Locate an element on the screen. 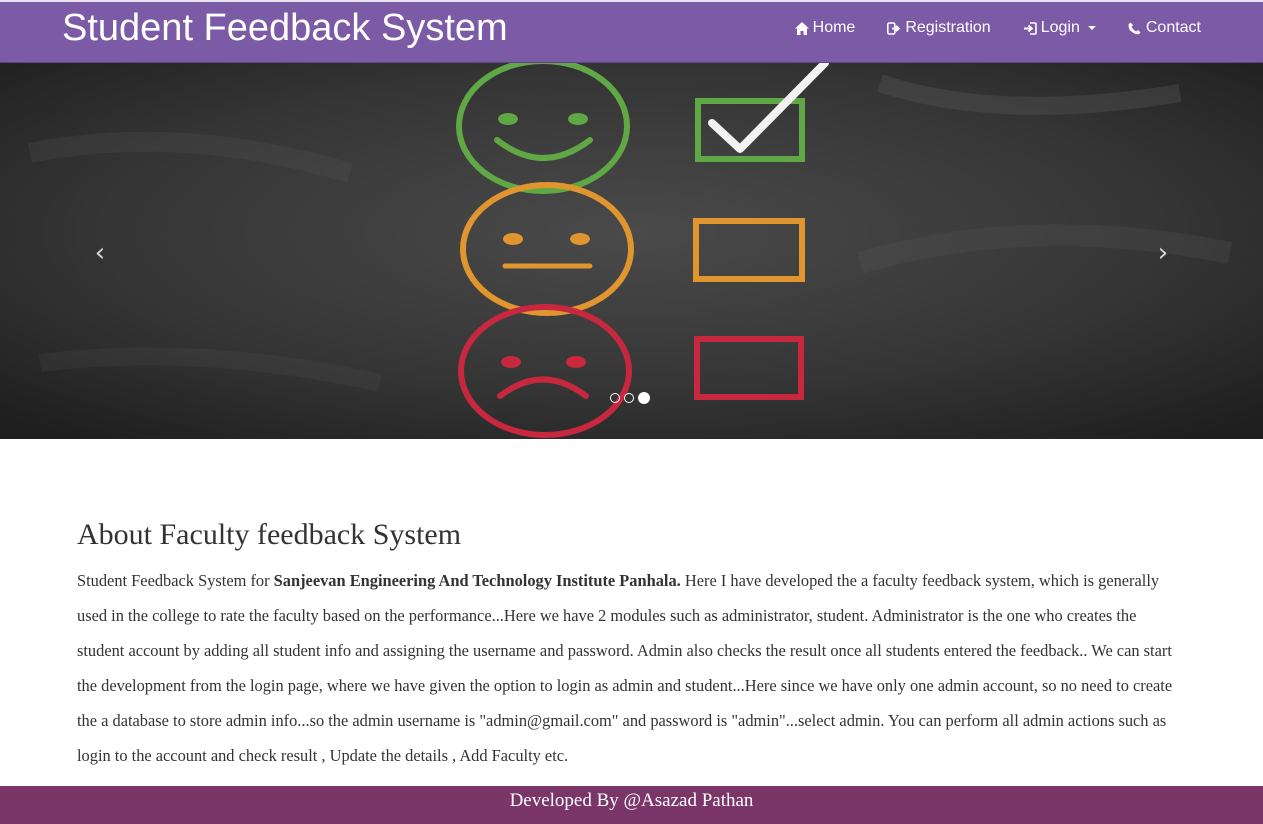 The width and height of the screenshot is (1263, 824). sign-out-icon is located at coordinates (894, 28).